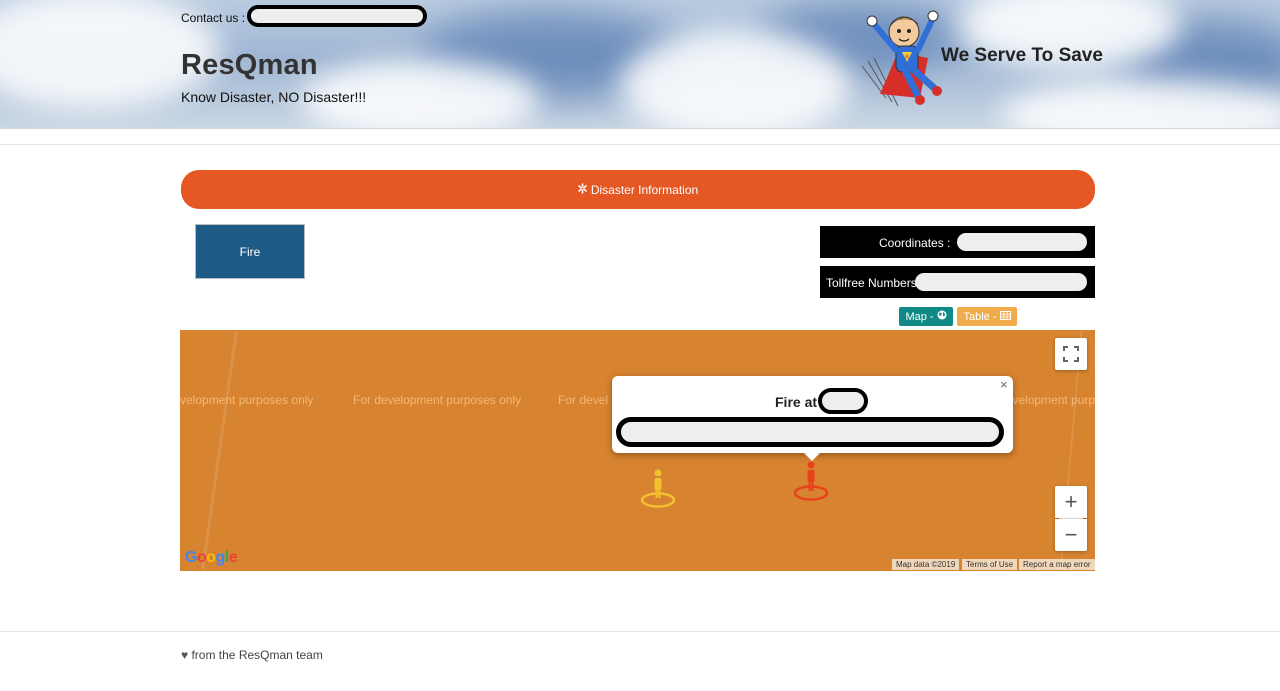  I want to click on fullscreen-icon, so click(1071, 354).